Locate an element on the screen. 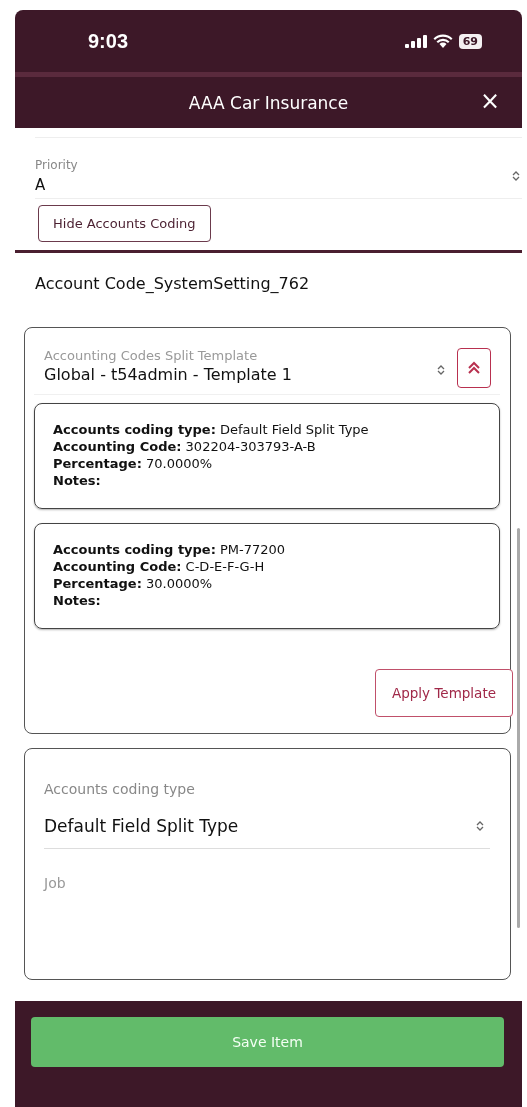  collapse-button is located at coordinates (474, 368).